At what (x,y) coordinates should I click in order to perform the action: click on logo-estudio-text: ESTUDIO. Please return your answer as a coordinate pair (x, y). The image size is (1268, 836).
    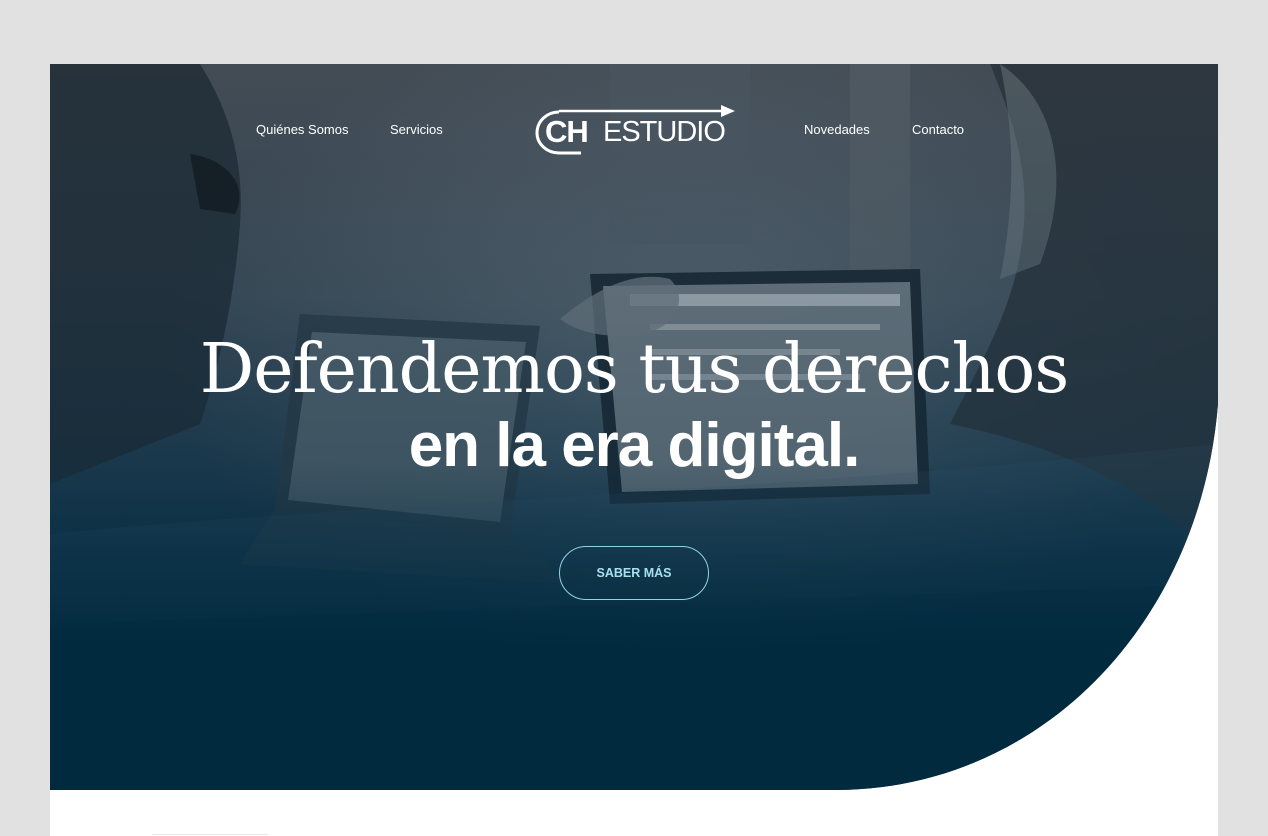
    Looking at the image, I should click on (664, 132).